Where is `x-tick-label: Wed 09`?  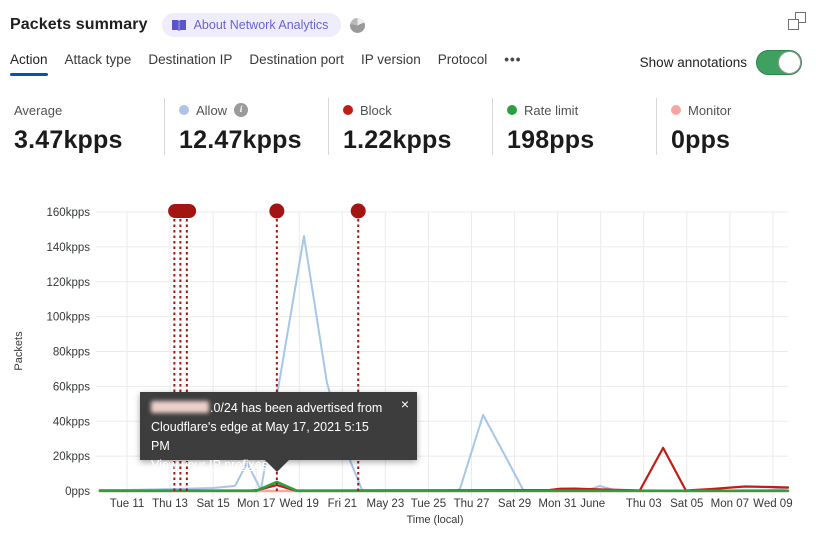 x-tick-label: Wed 09 is located at coordinates (772, 504).